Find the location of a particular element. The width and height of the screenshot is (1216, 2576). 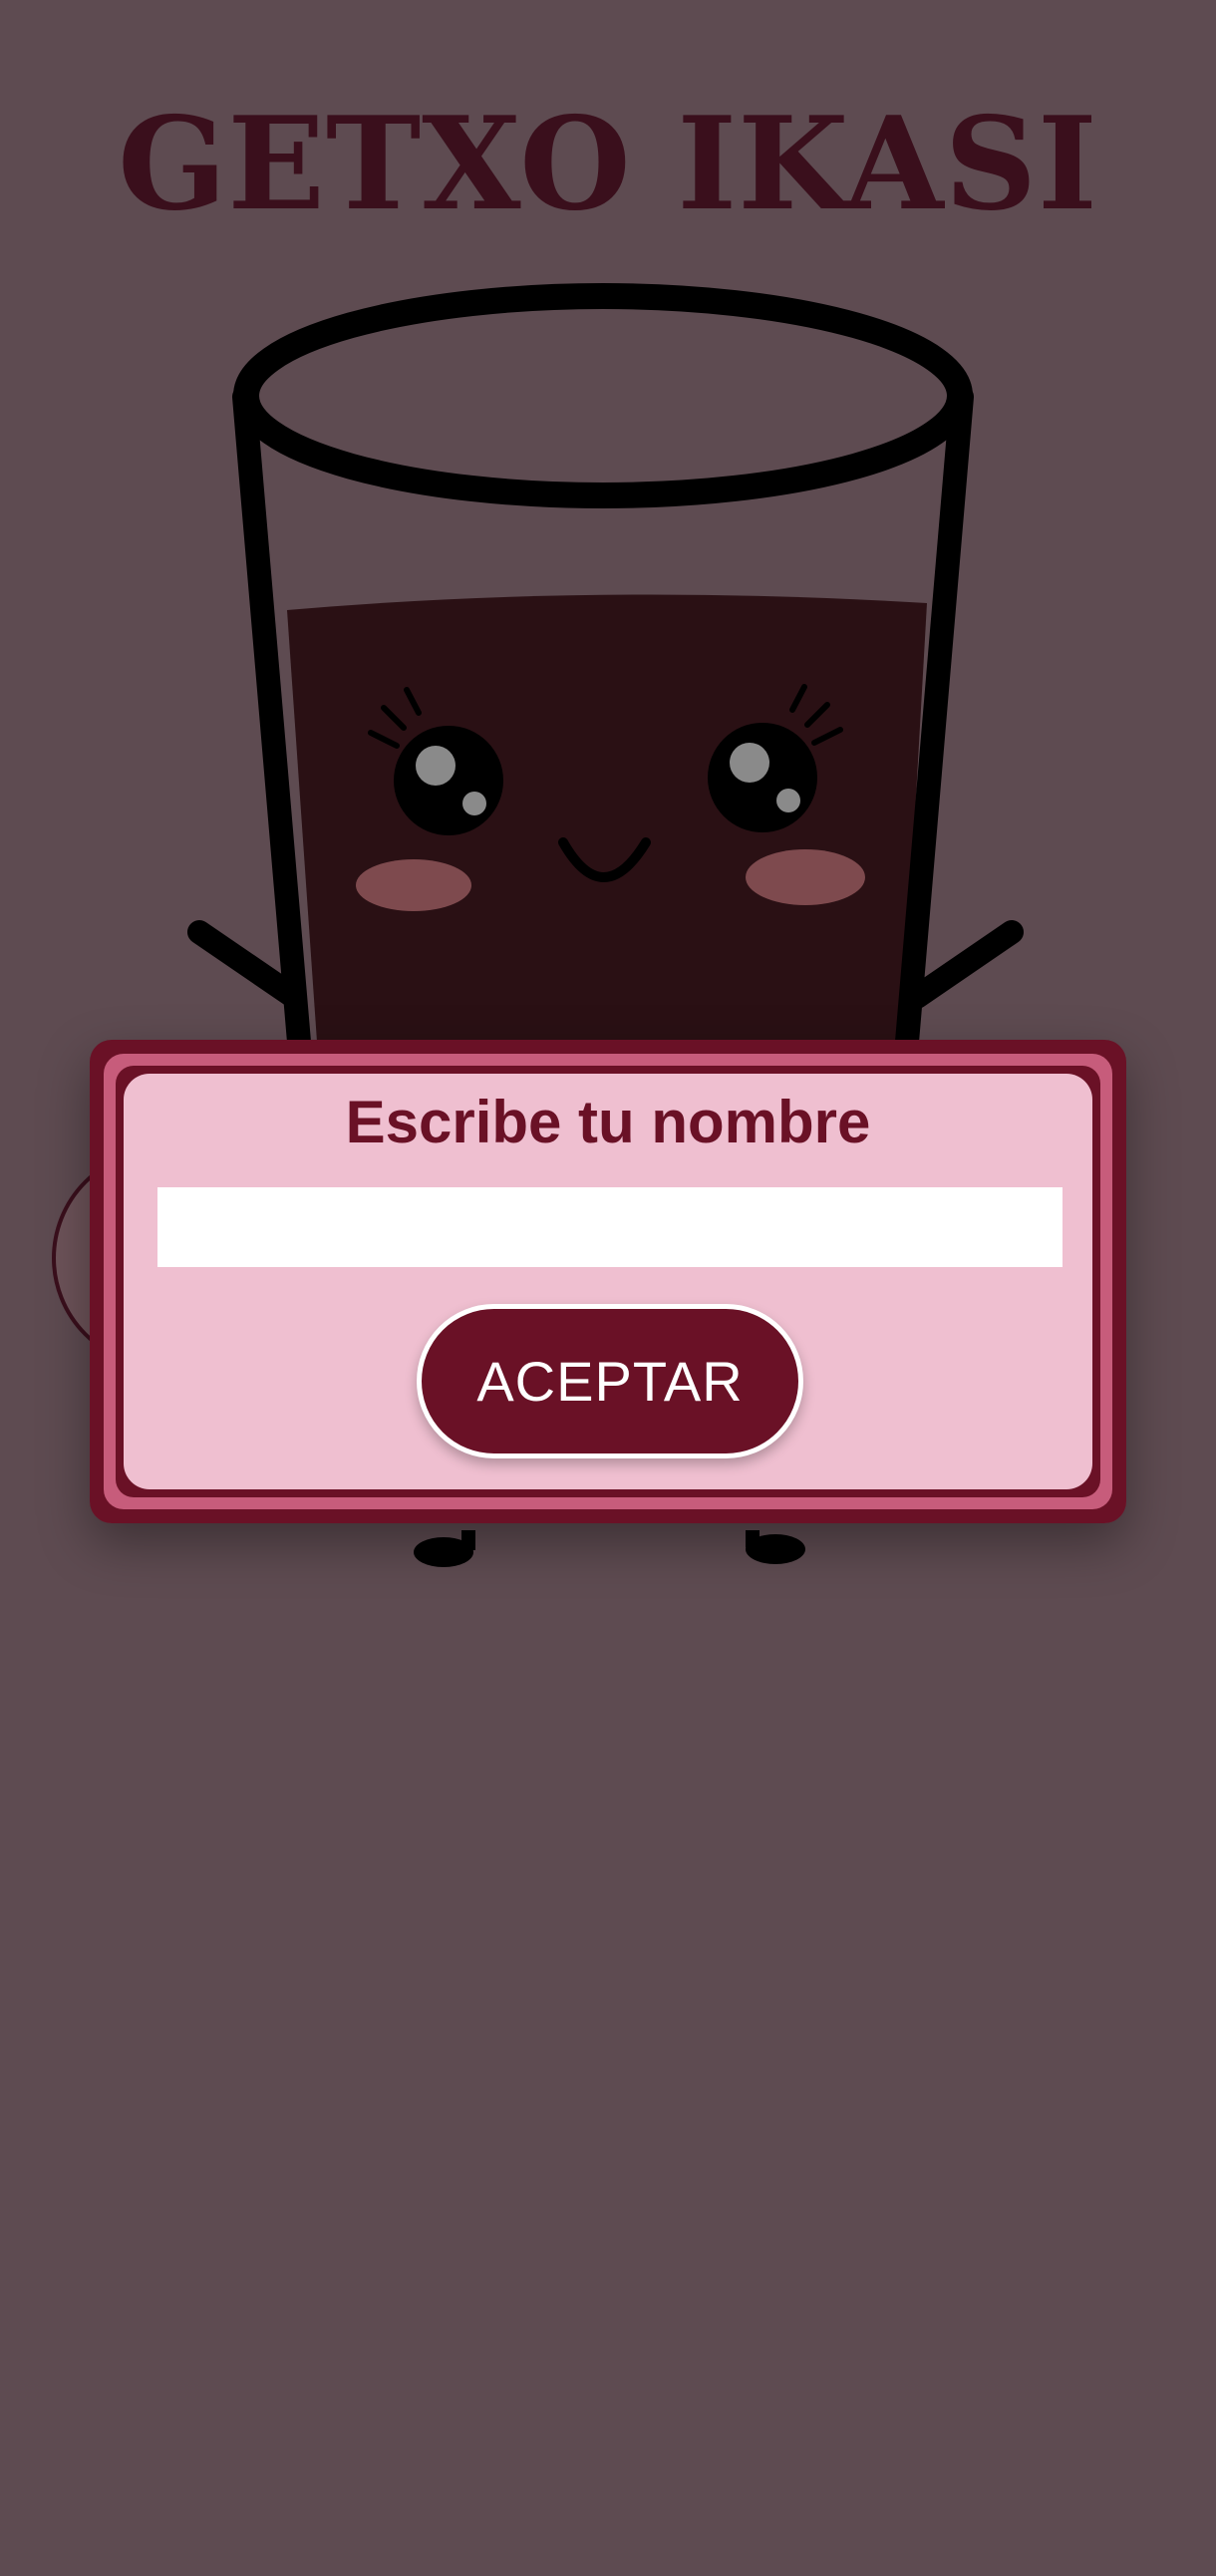

name-input is located at coordinates (610, 1227).